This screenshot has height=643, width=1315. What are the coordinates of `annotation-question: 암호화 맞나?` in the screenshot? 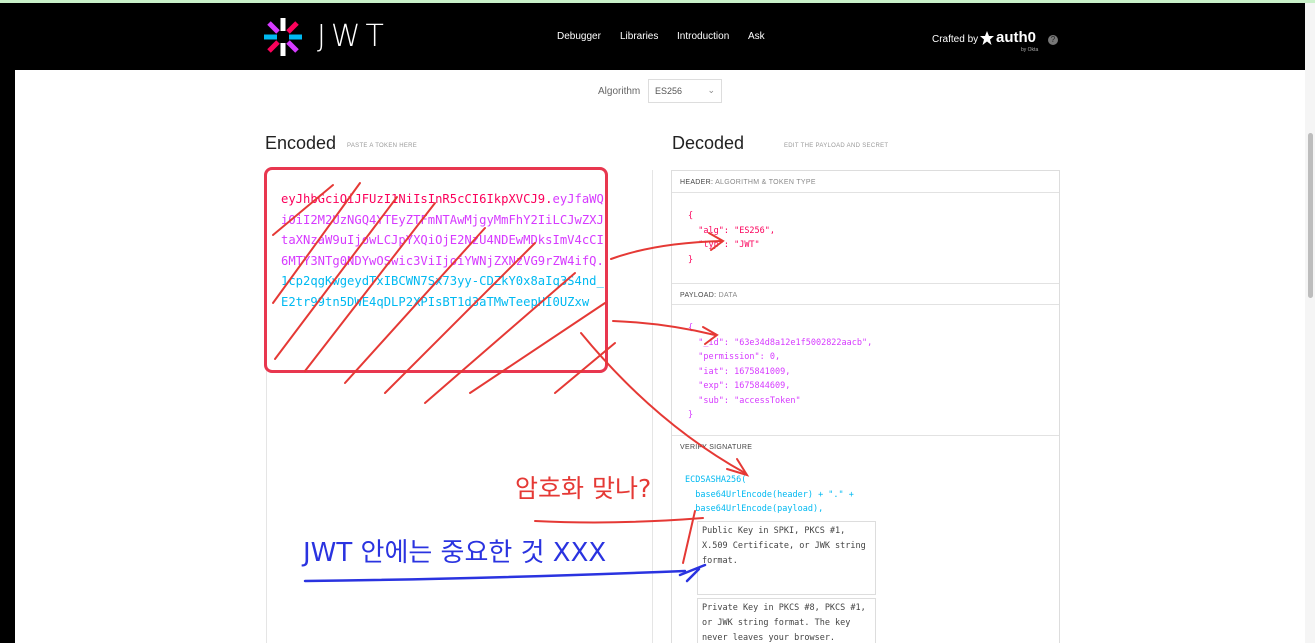 It's located at (583, 488).